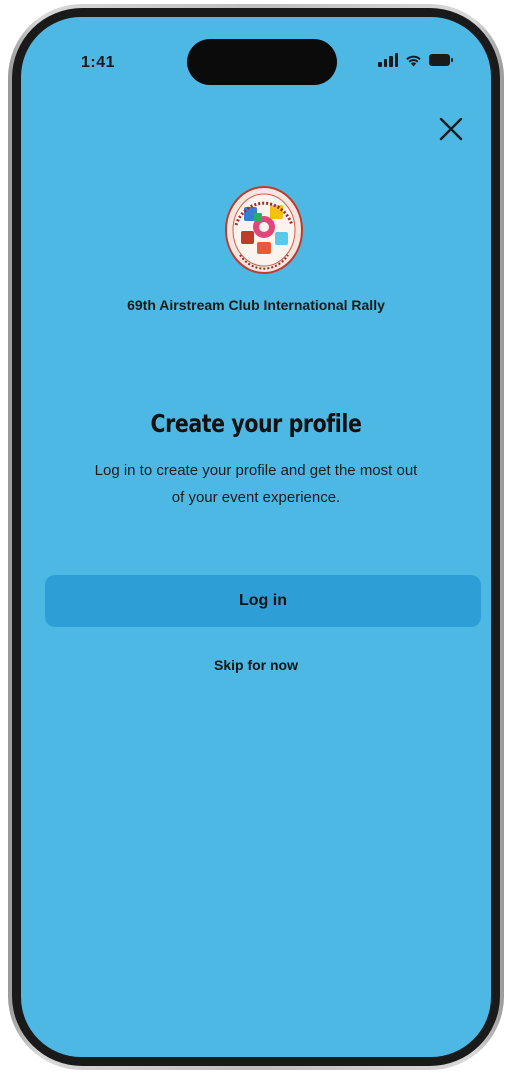 The width and height of the screenshot is (510, 1074). What do you see at coordinates (263, 601) in the screenshot?
I see `login-button: Log in` at bounding box center [263, 601].